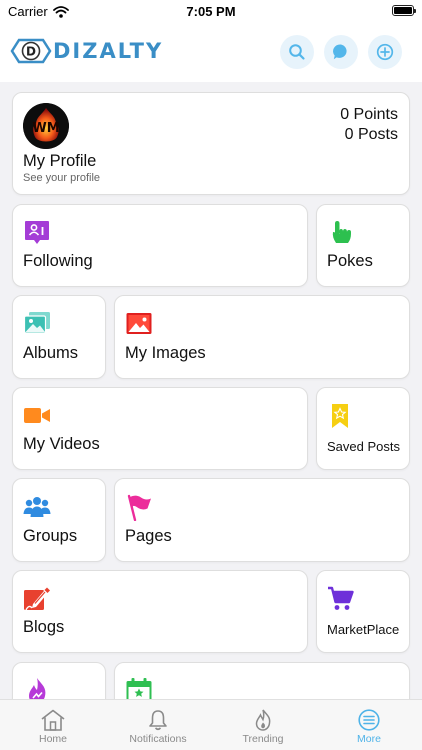 Image resolution: width=422 pixels, height=750 pixels. I want to click on my-videos-icon, so click(37, 415).